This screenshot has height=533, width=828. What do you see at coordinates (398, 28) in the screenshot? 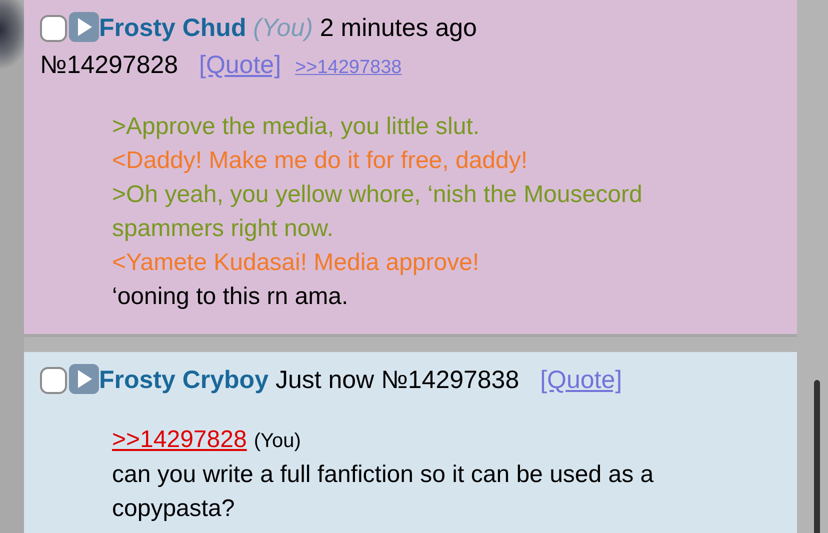
I see `post-time: 2 minutes ago` at bounding box center [398, 28].